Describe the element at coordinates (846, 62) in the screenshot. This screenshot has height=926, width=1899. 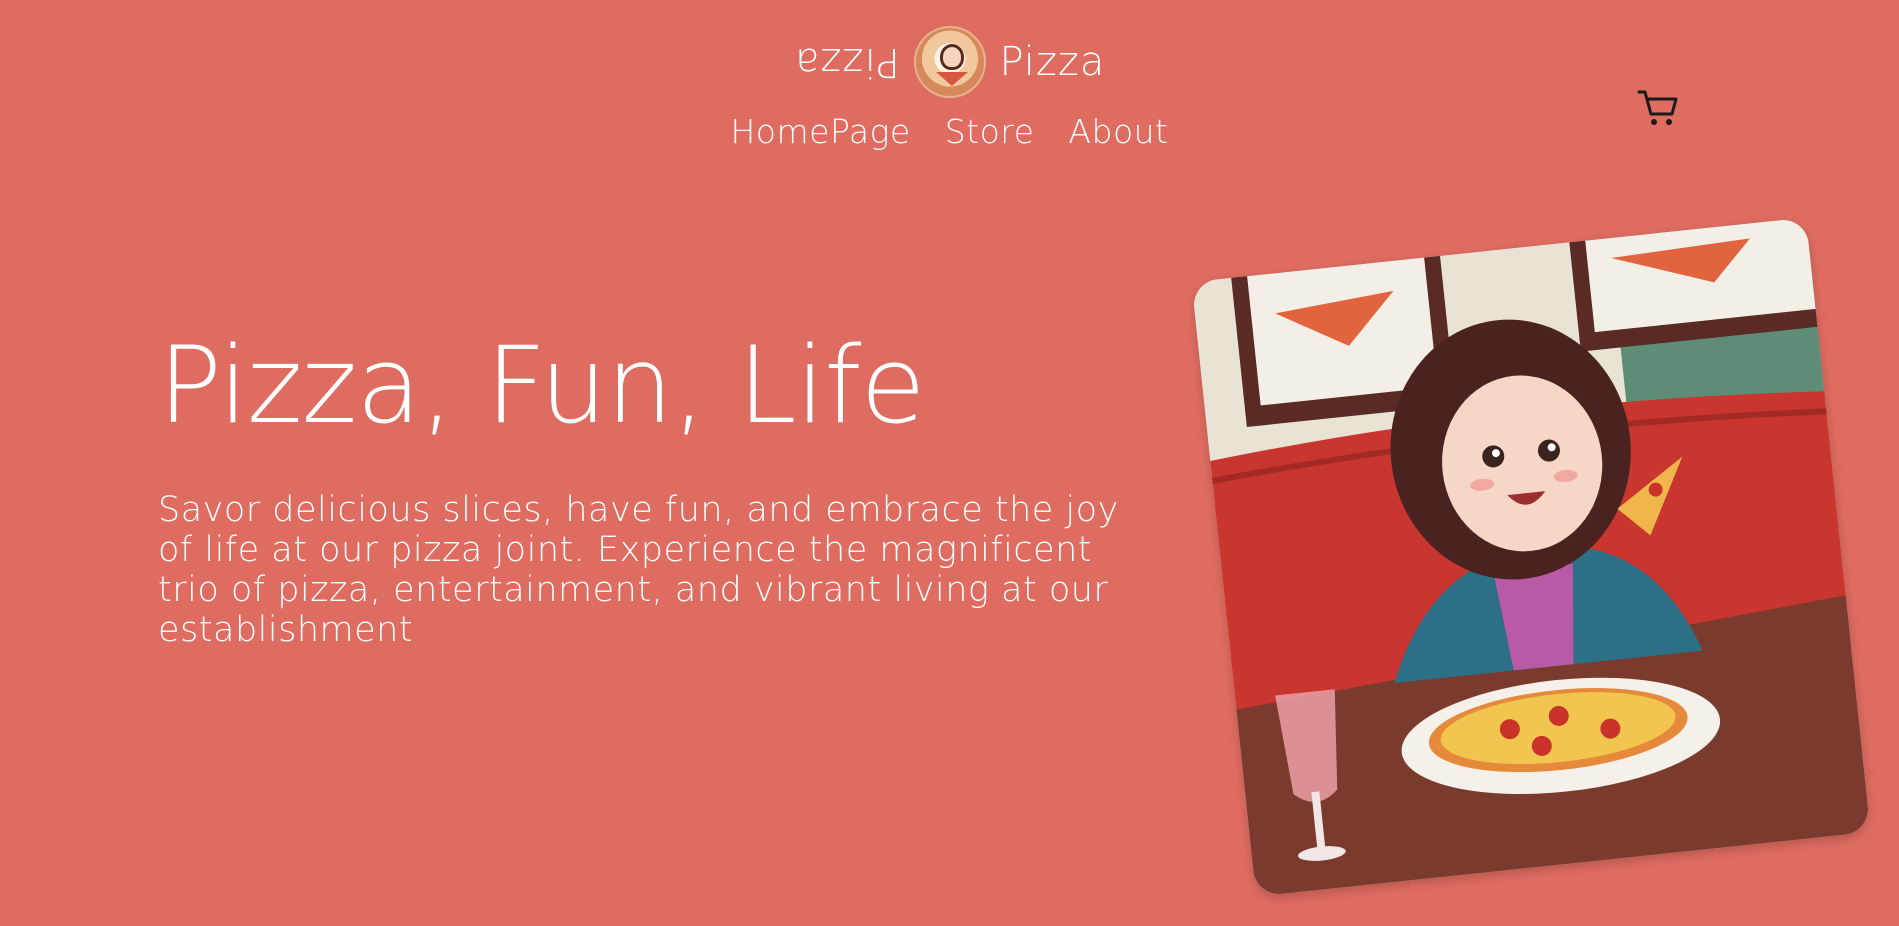
I see `brand-mirrored-text: Pizza` at that location.